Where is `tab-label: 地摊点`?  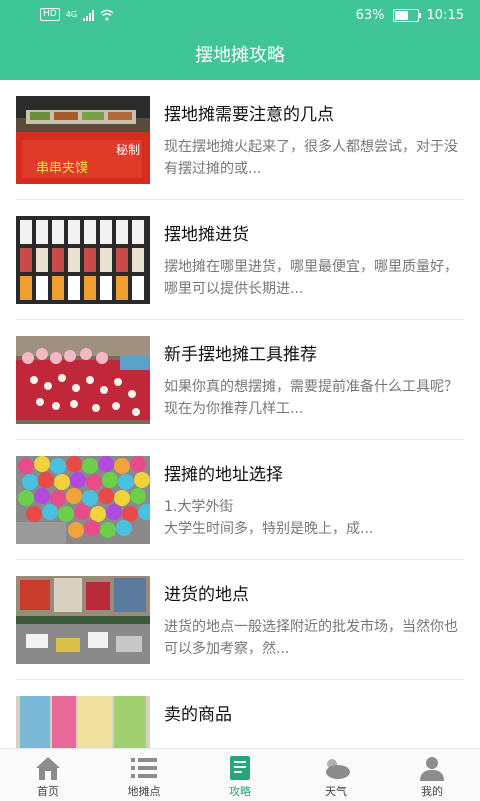
tab-label: 地摊点 is located at coordinates (144, 791).